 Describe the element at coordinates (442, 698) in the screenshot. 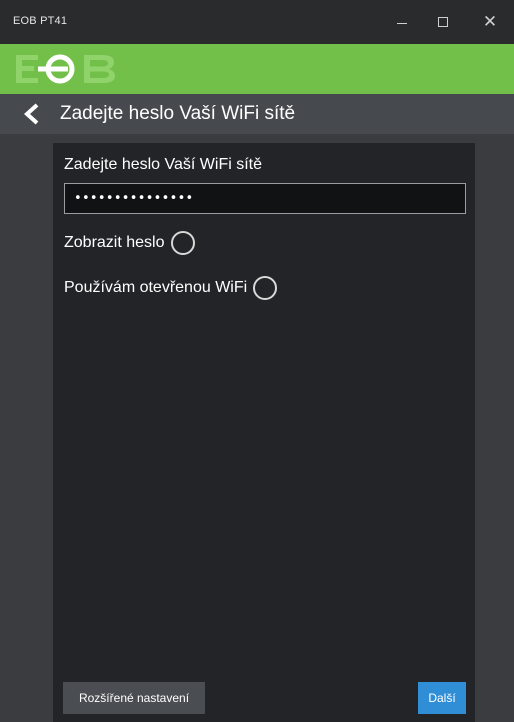

I see `next-button: Další` at that location.